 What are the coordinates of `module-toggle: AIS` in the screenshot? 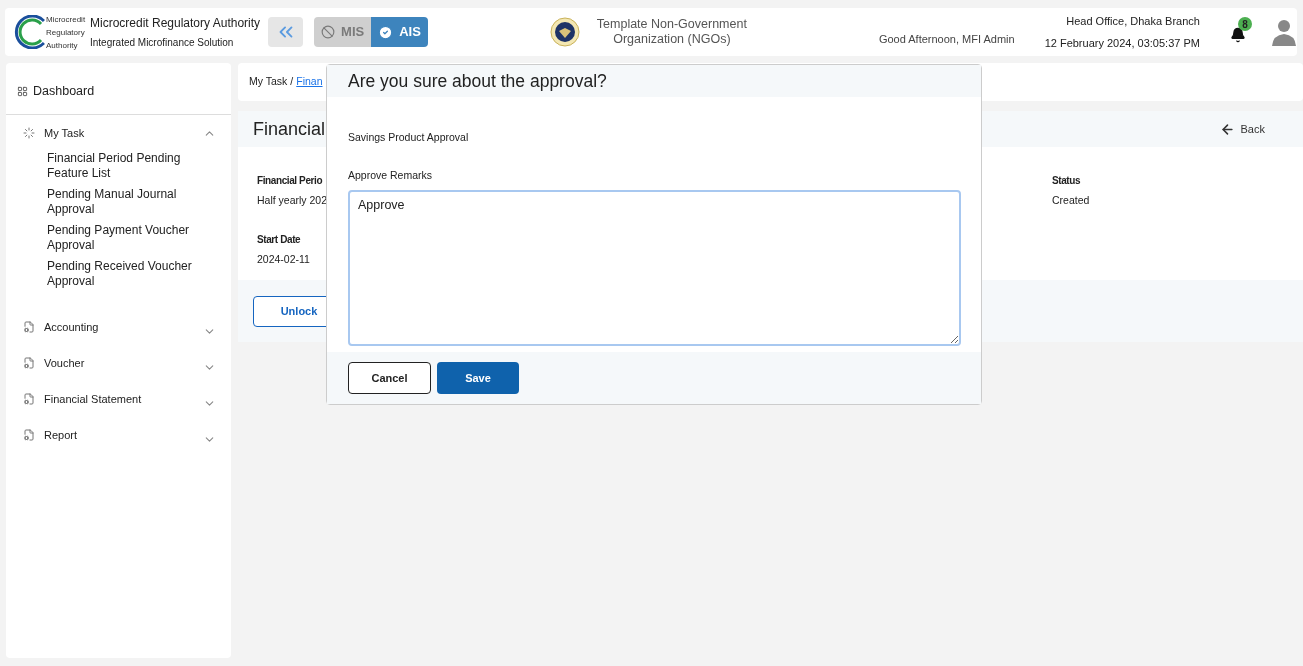 It's located at (399, 32).